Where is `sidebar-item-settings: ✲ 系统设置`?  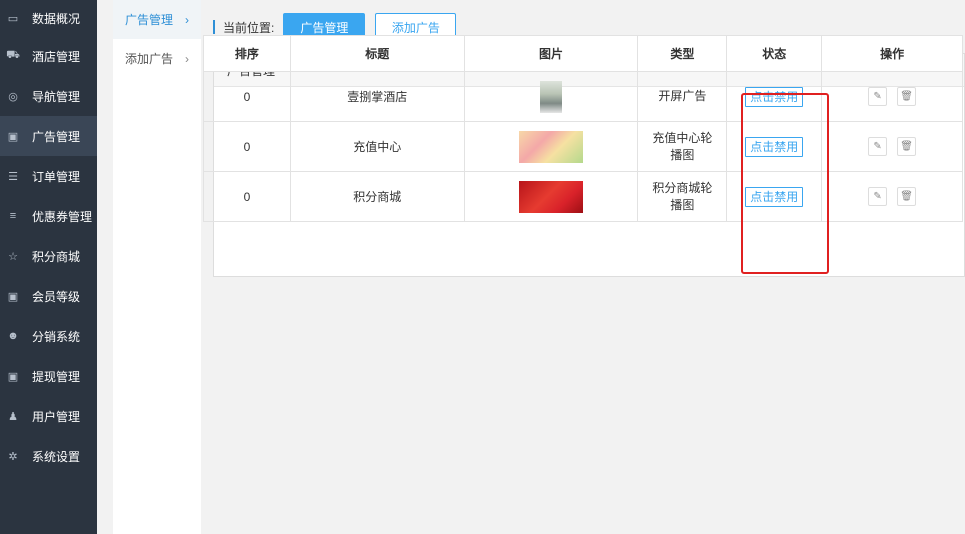
sidebar-item-settings: ✲ 系统设置 is located at coordinates (48, 456).